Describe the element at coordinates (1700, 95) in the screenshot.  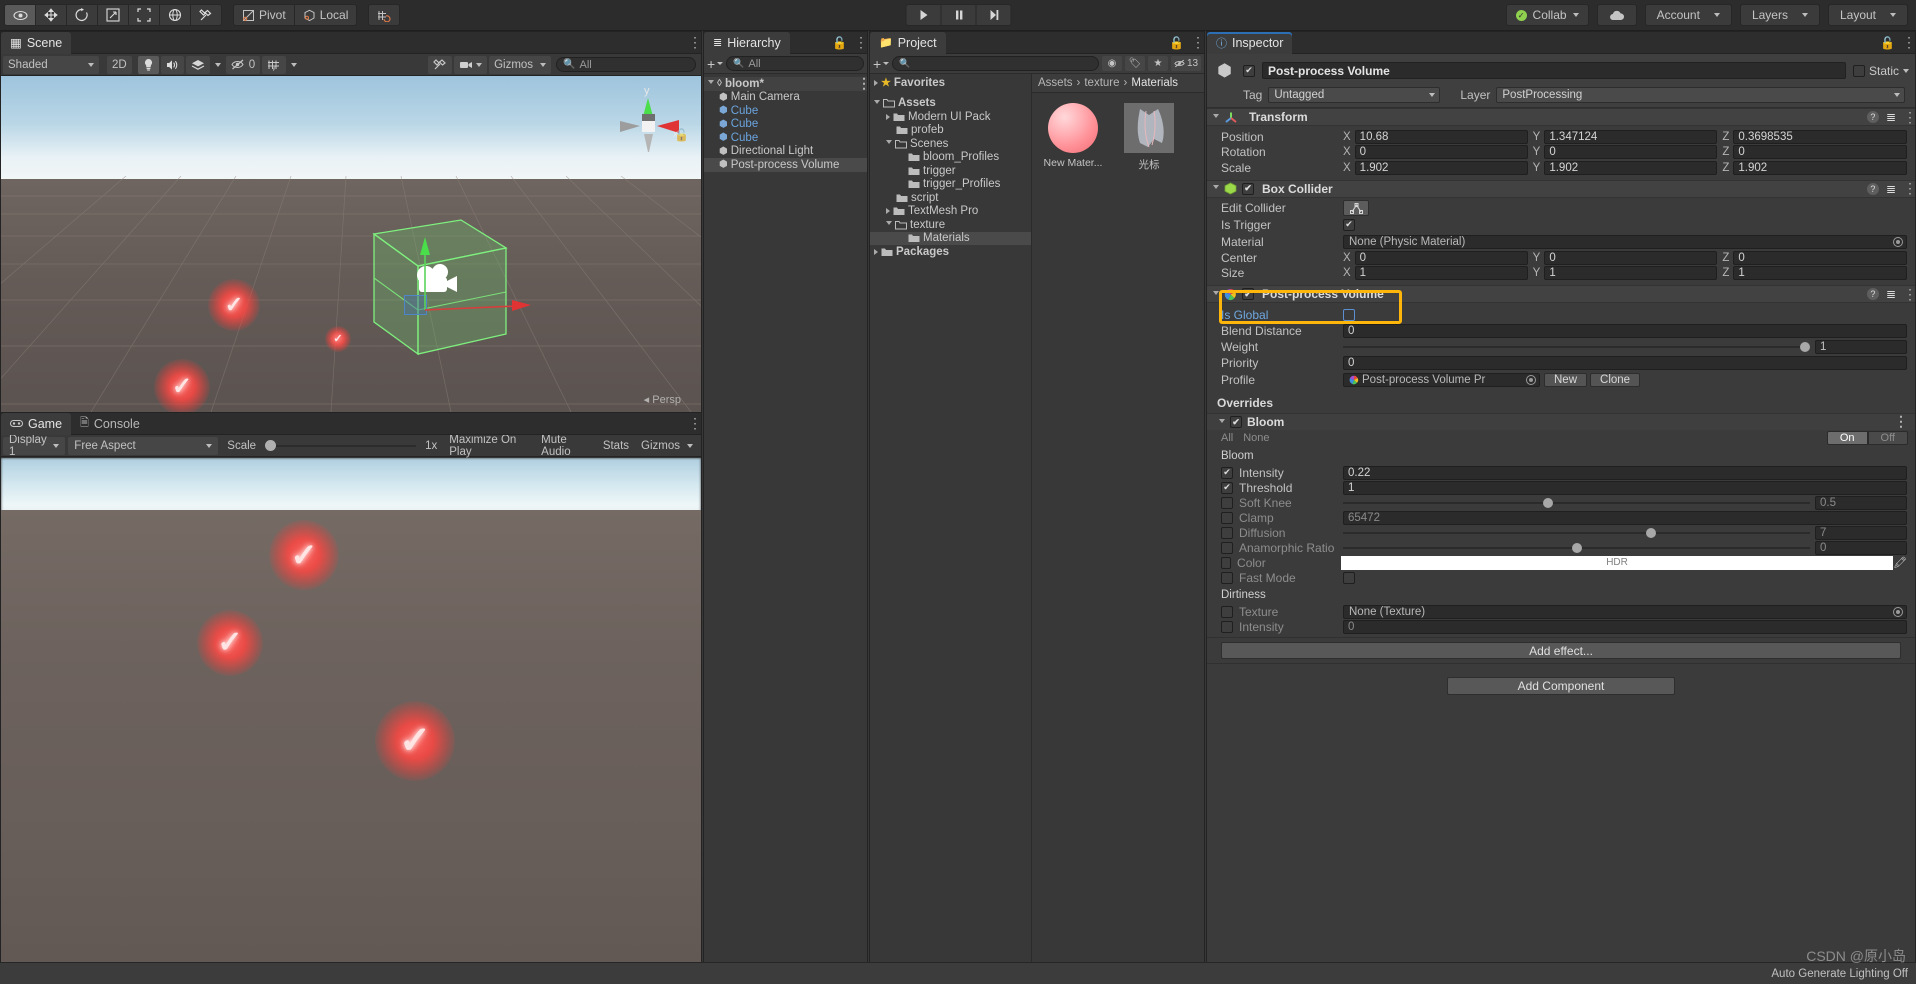
I see `layer-dropdown: PostProcessing` at that location.